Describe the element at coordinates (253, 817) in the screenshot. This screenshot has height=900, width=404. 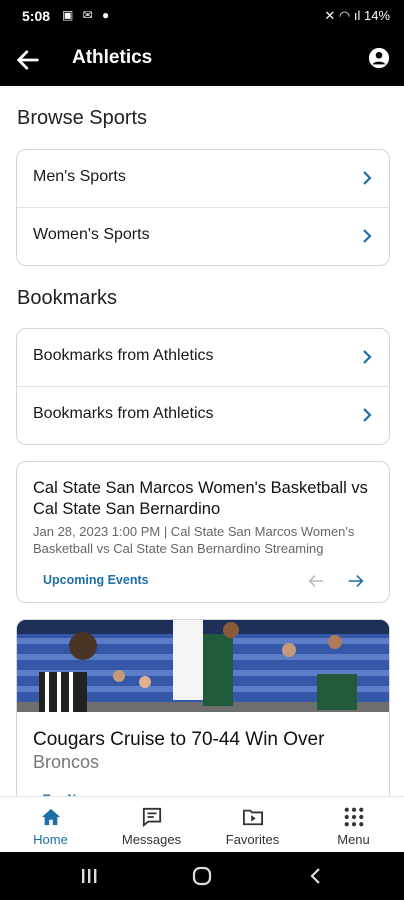
I see `favorites-icon` at that location.